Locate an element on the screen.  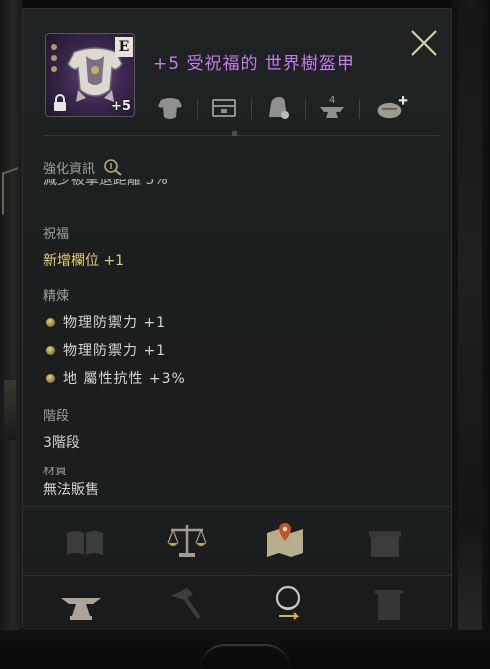
header-tab-bar: 4 is located at coordinates (298, 108).